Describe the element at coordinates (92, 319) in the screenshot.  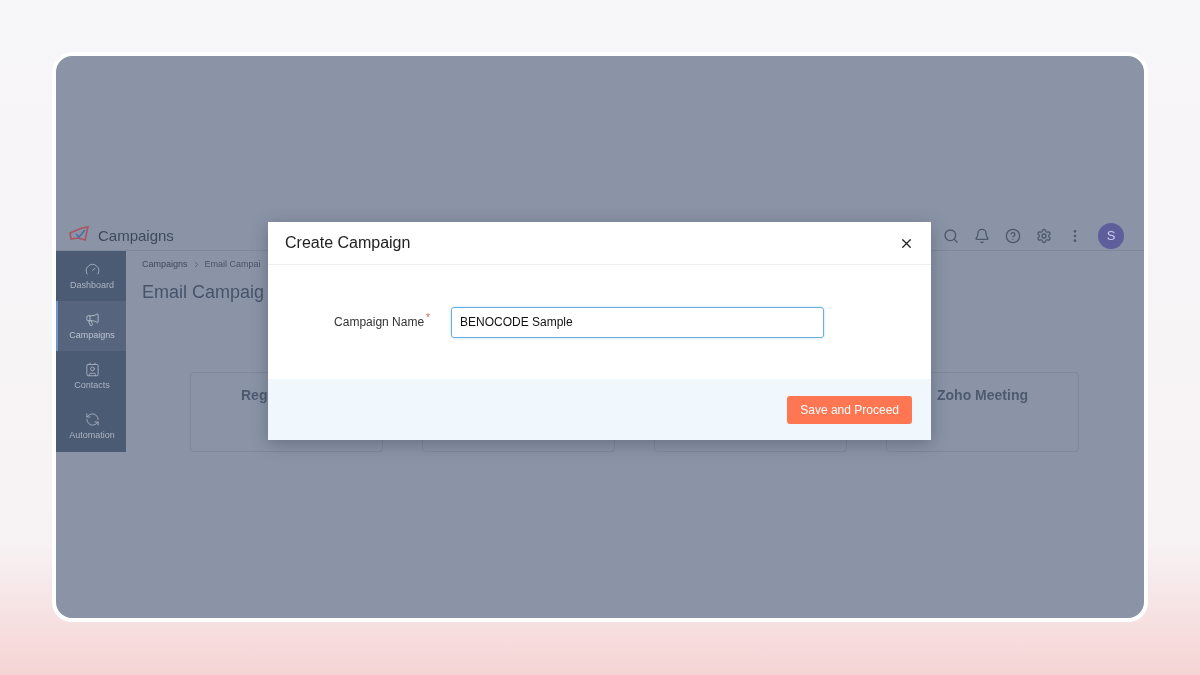
I see `megaphone-icon` at that location.